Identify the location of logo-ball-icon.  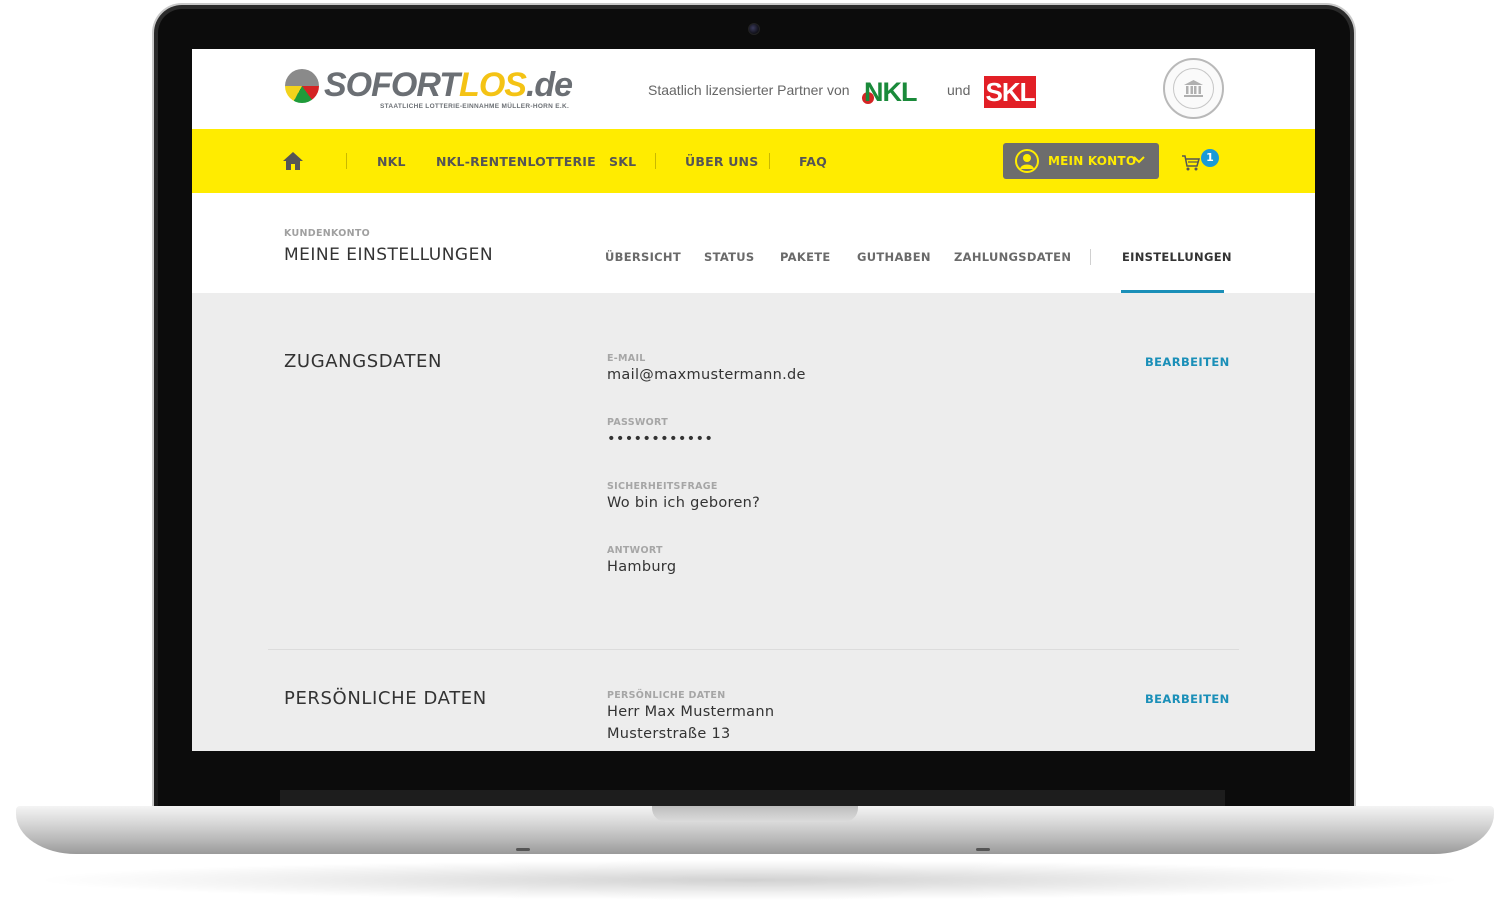
(302, 86).